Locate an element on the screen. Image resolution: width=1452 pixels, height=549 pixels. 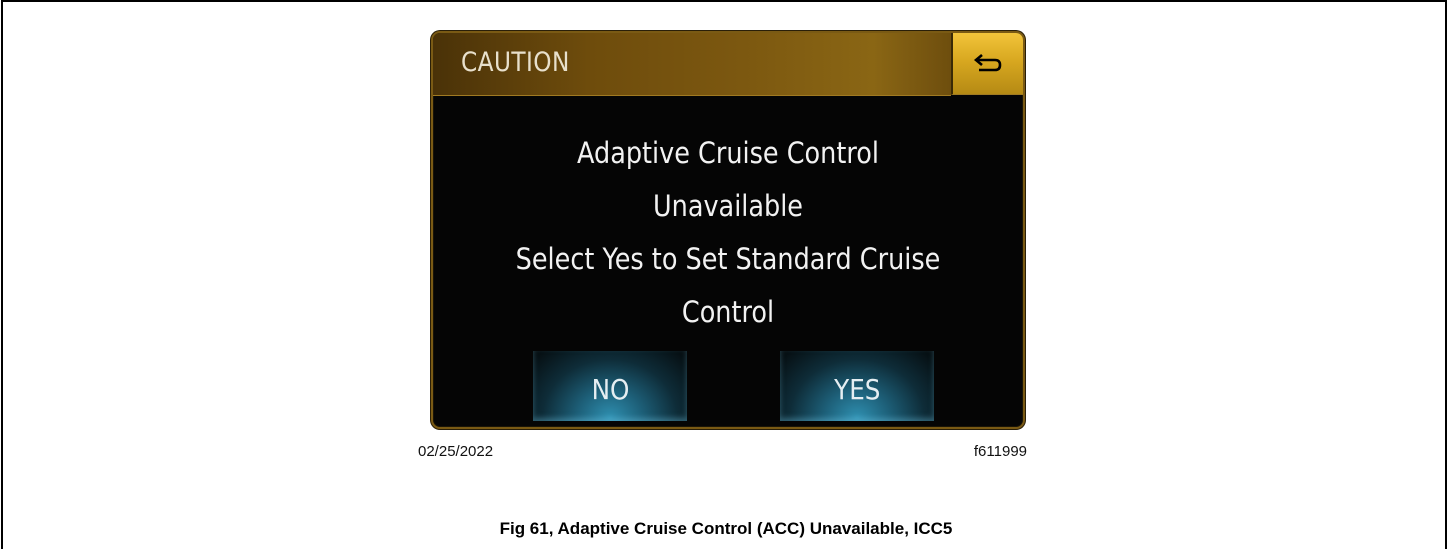
figure-code: f611999 is located at coordinates (1000, 451).